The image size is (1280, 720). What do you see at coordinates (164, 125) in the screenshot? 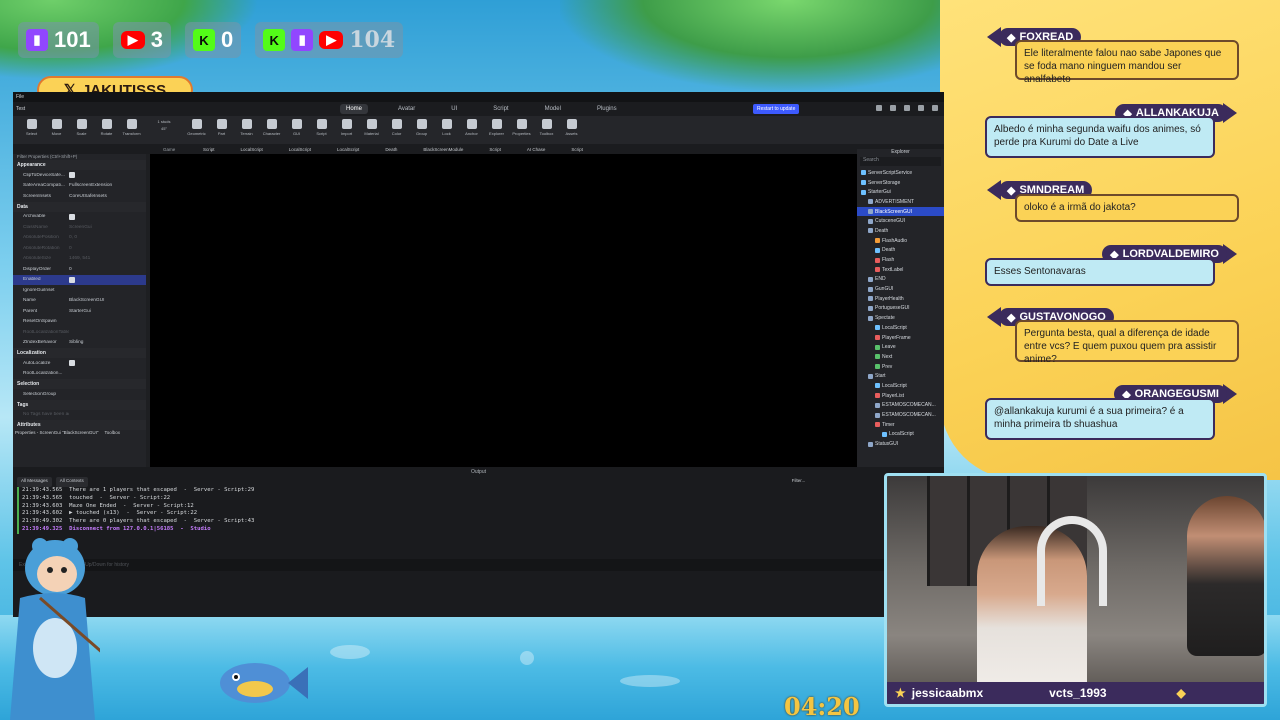
I see `snap-settings: 1 studs 45°` at bounding box center [164, 125].